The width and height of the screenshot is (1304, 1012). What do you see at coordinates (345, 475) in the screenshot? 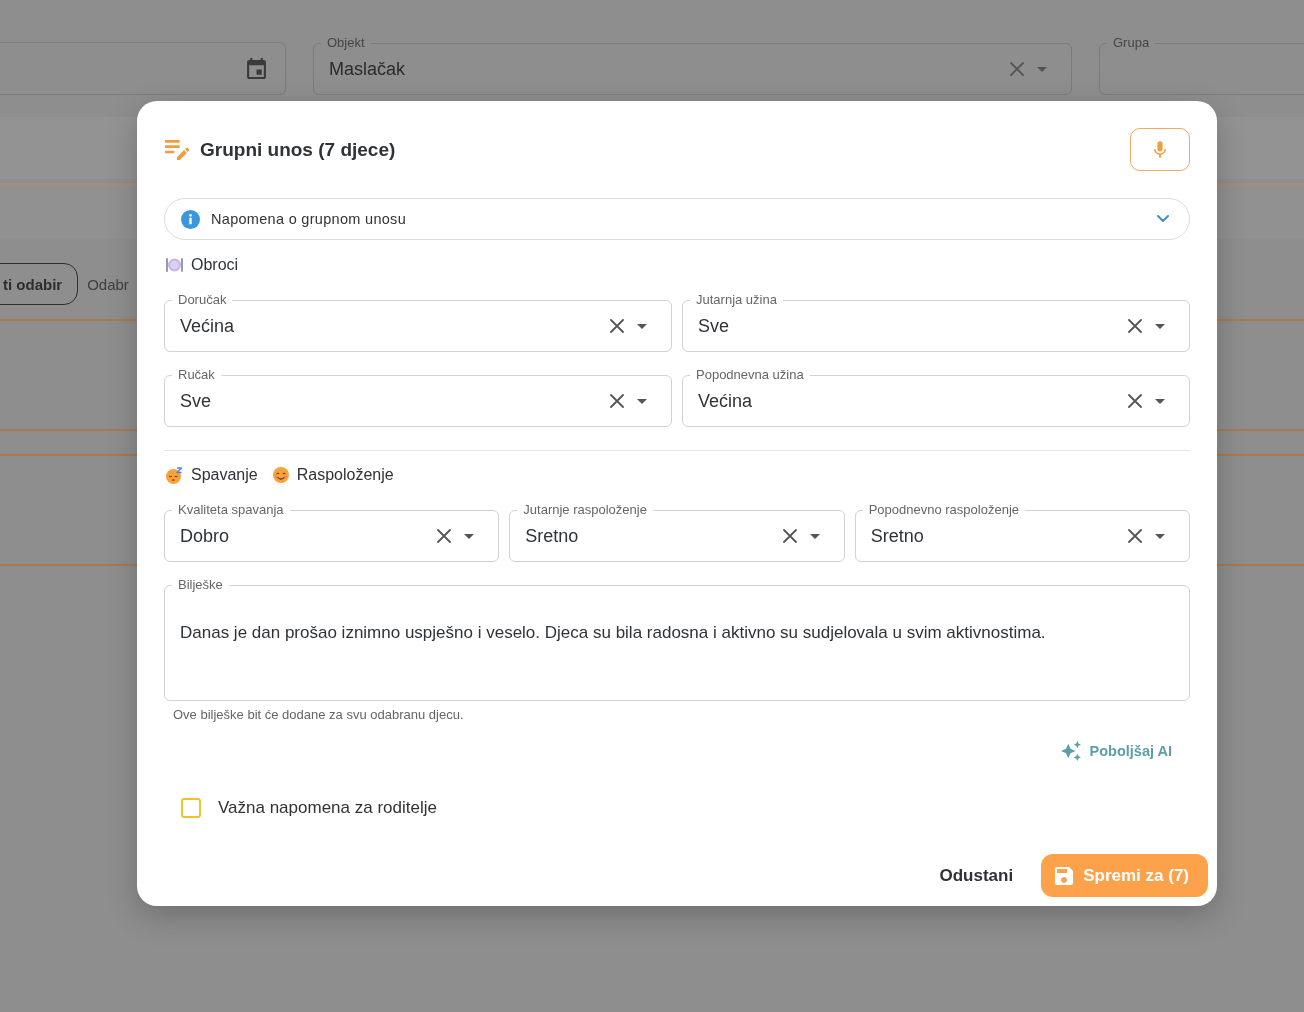
I see `section-heading: Raspoloženje` at bounding box center [345, 475].